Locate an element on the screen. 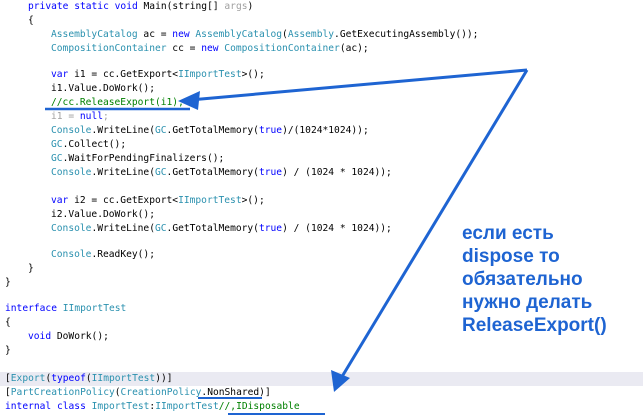 The width and height of the screenshot is (643, 416). caption-line: обязательно is located at coordinates (522, 279).